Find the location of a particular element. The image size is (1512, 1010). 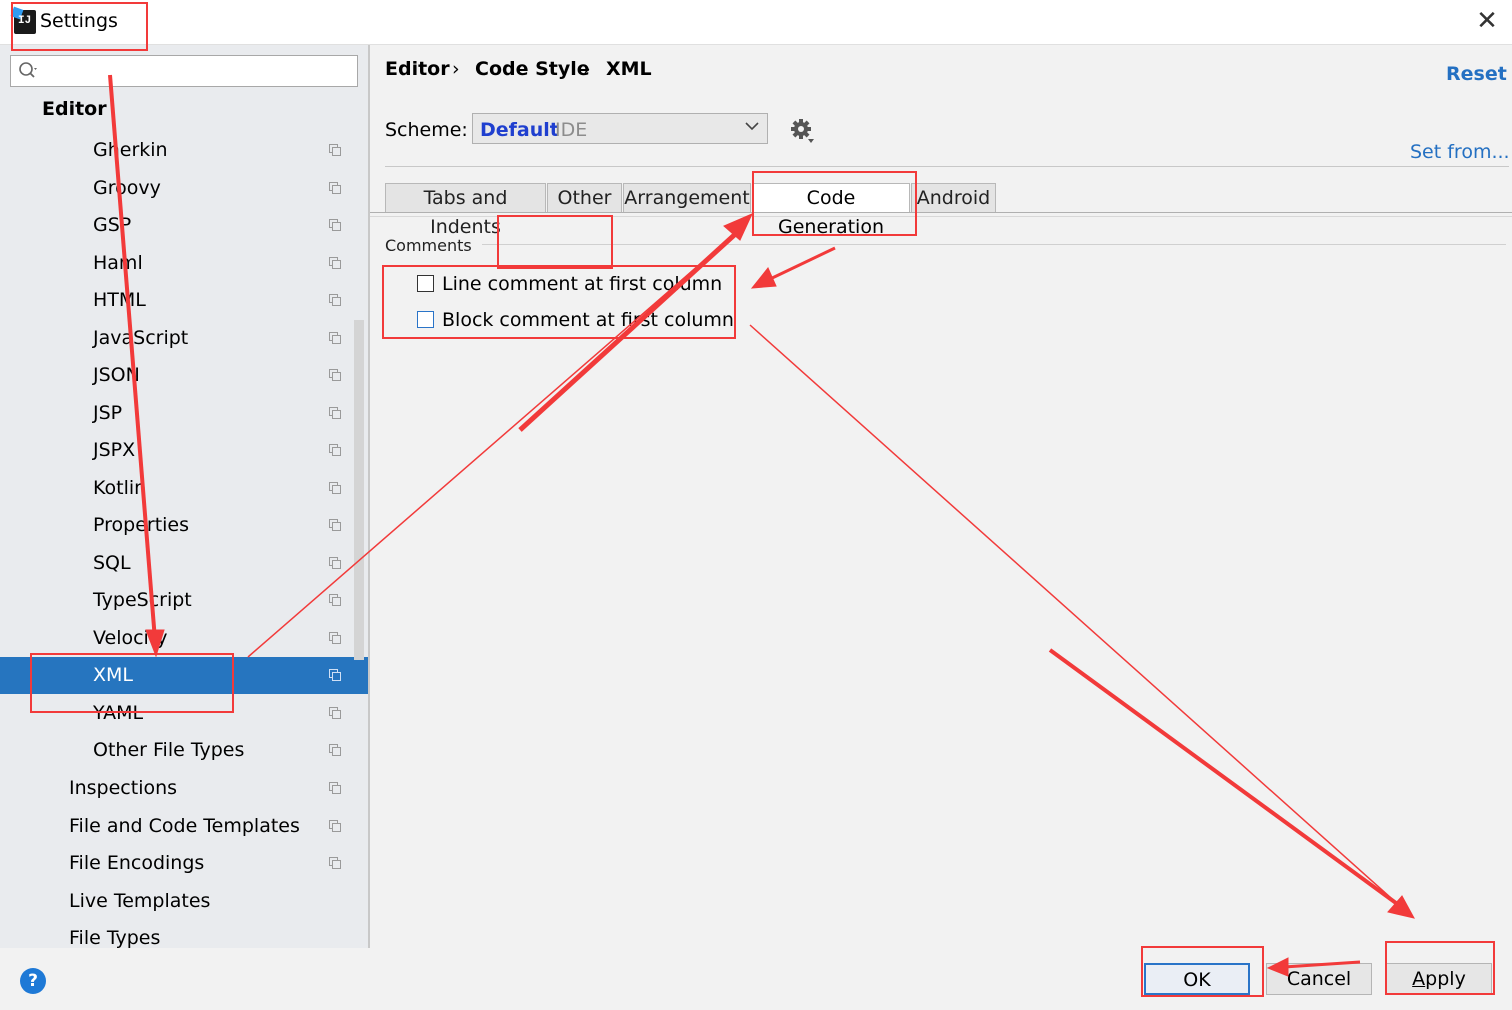

sidebar-item-jsp: JSP is located at coordinates (184, 413).